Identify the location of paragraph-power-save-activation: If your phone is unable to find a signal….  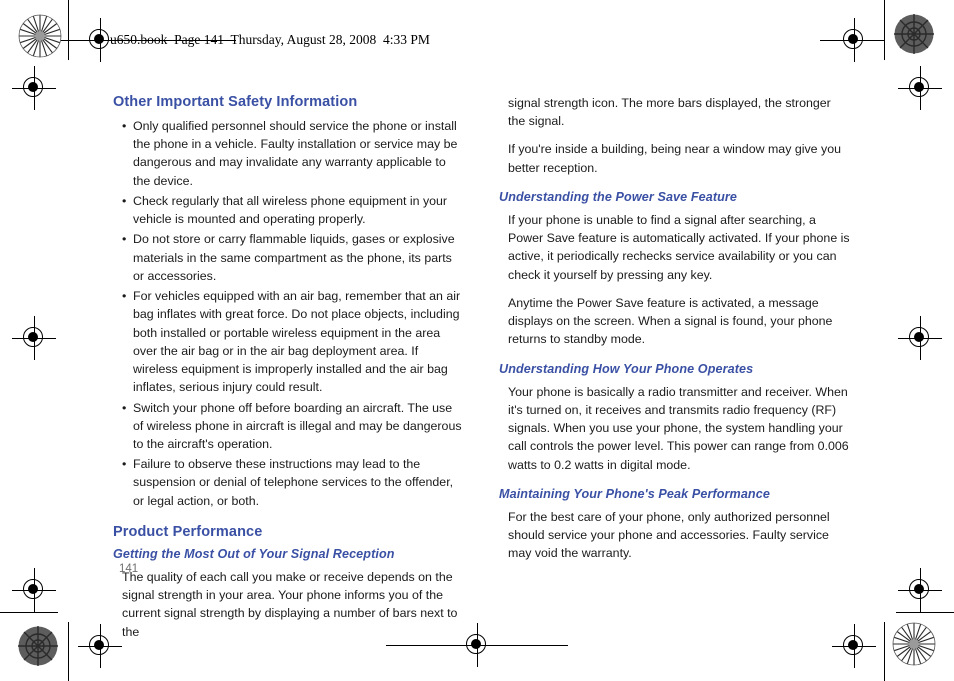
(679, 247).